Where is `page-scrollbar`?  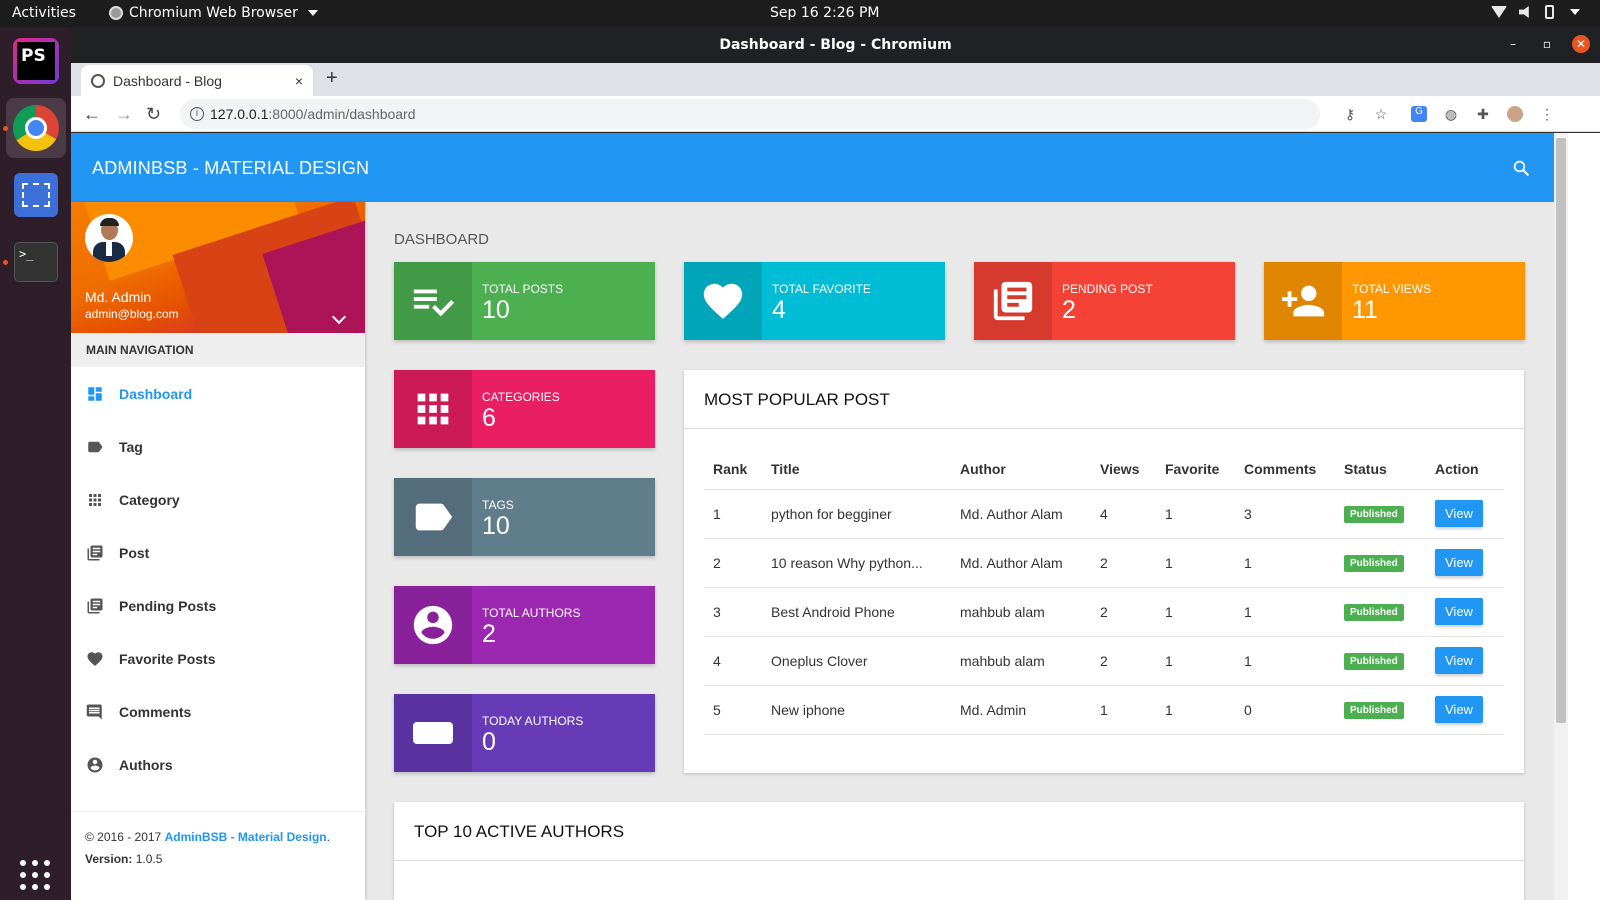
page-scrollbar is located at coordinates (1561, 516).